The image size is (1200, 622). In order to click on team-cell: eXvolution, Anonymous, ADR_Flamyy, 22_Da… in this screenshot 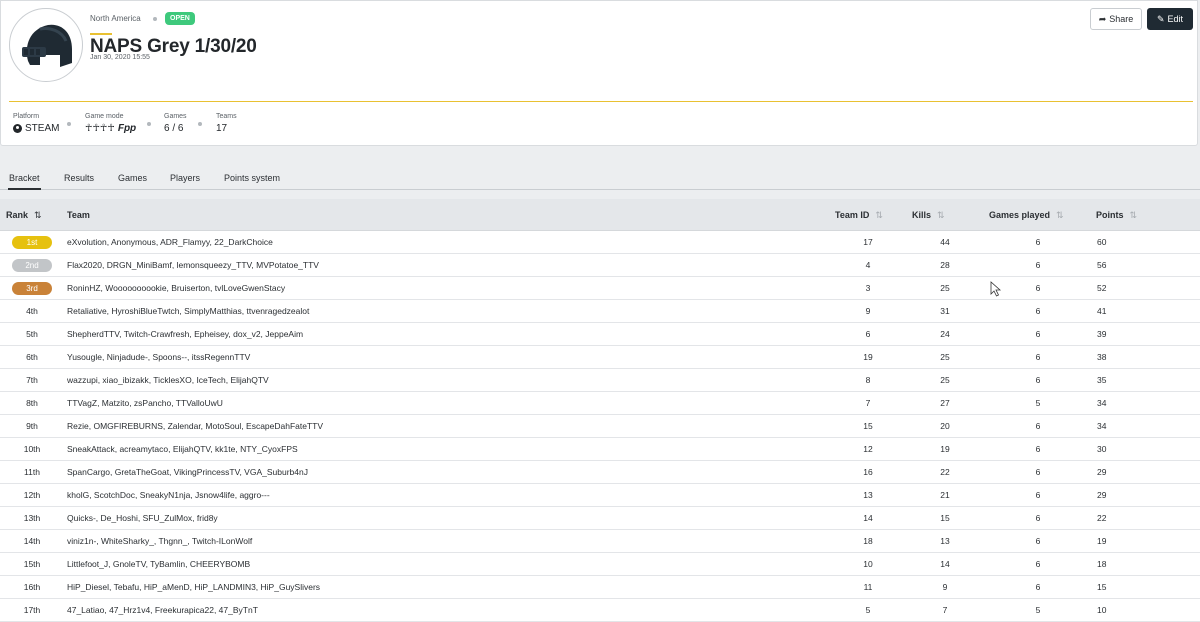, I will do `click(170, 242)`.